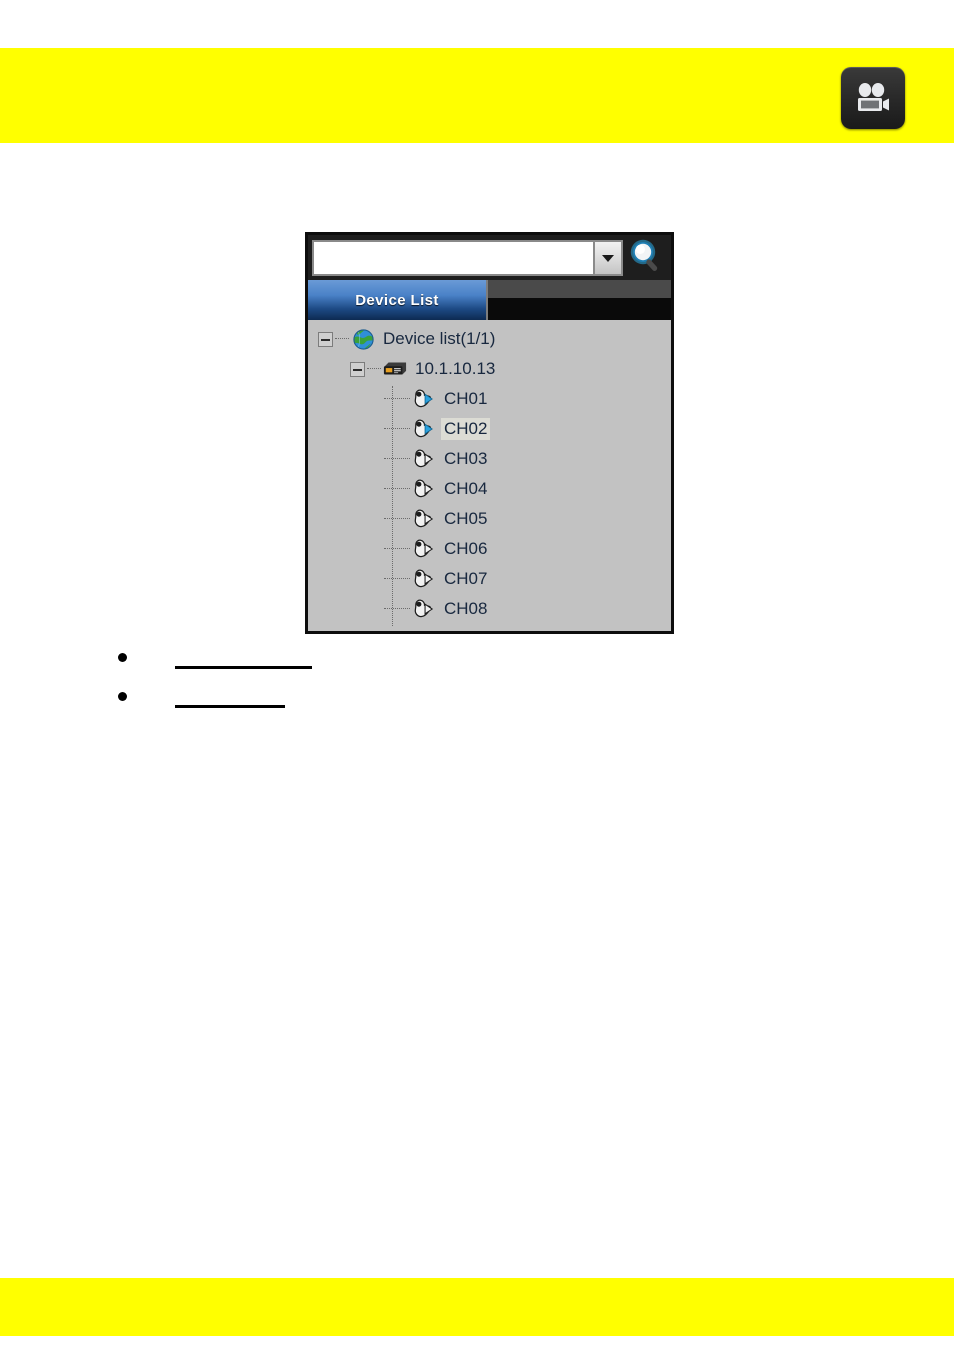 The width and height of the screenshot is (954, 1354). I want to click on tree-expander-root, so click(325, 339).